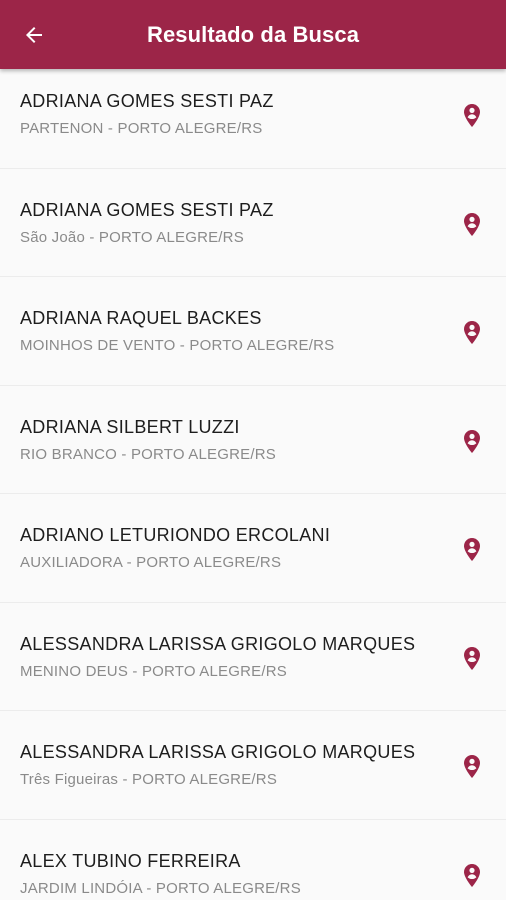  I want to click on result-location: JARDIM LINDÓIA - PORTO ALEGRE/RS, so click(160, 888).